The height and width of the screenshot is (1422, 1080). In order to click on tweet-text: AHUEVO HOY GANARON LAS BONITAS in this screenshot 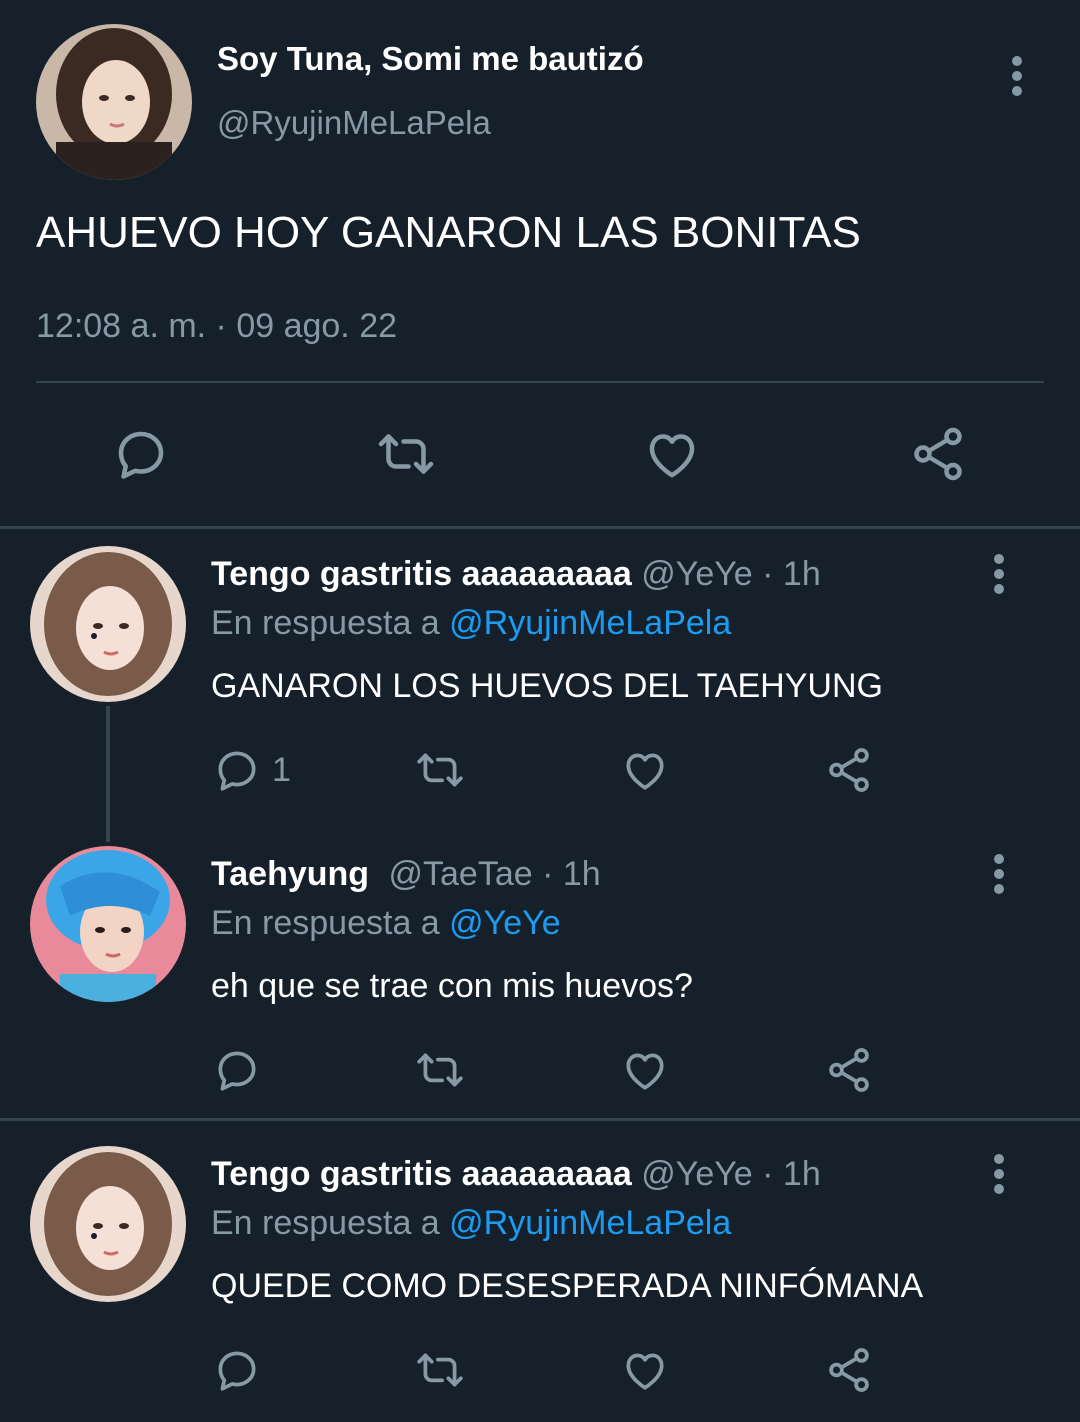, I will do `click(448, 232)`.